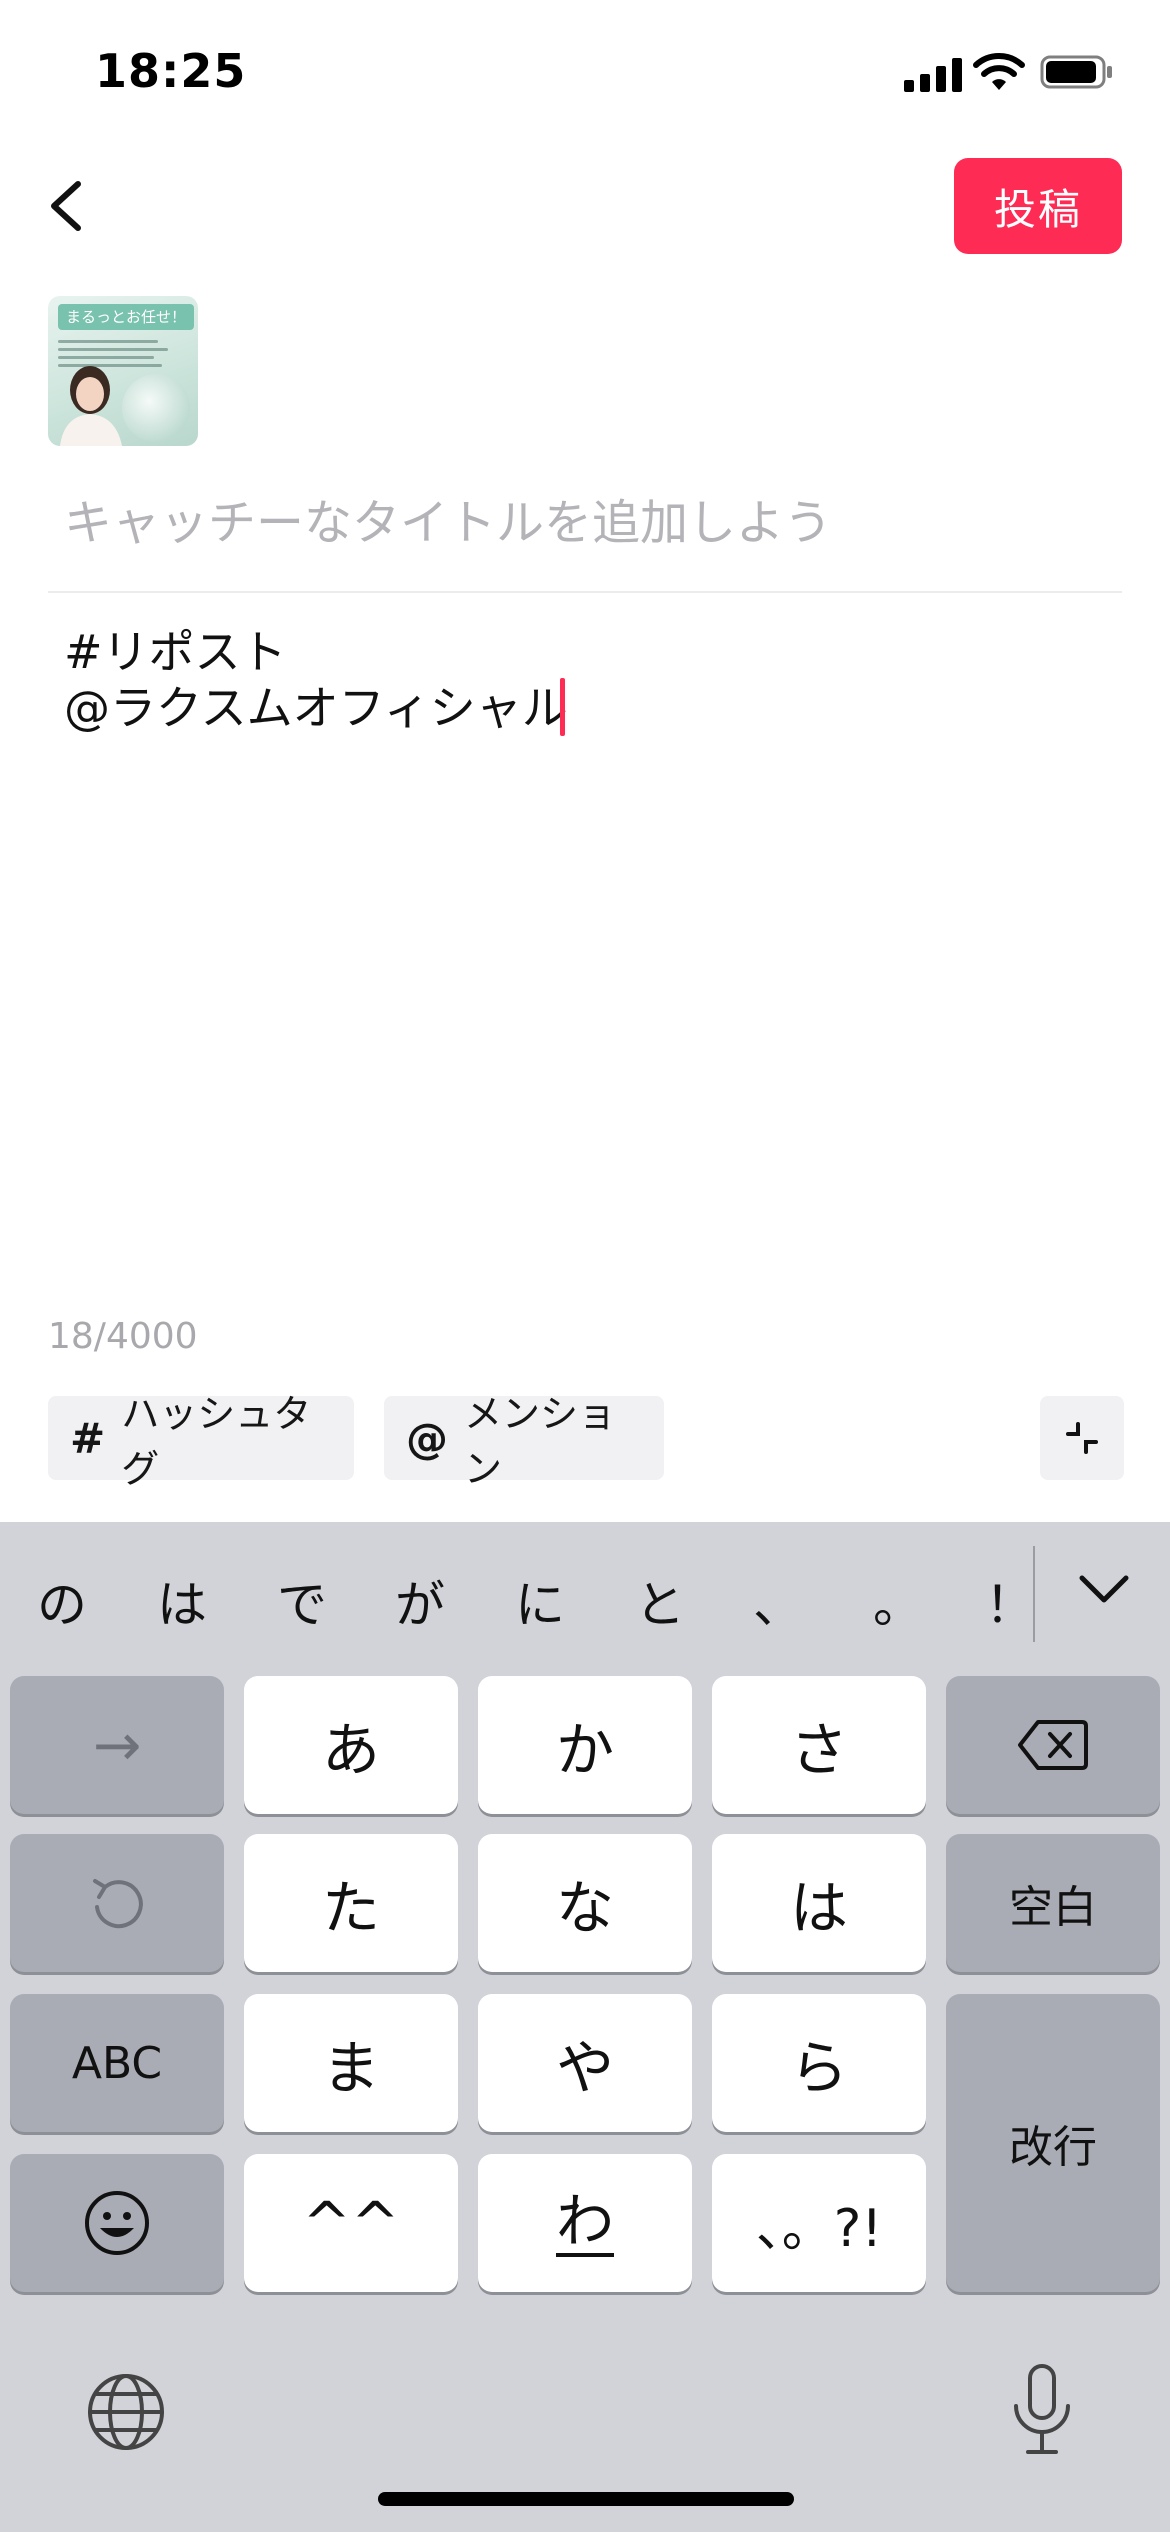  Describe the element at coordinates (182, 1601) in the screenshot. I see `suggestion-ha: は` at that location.